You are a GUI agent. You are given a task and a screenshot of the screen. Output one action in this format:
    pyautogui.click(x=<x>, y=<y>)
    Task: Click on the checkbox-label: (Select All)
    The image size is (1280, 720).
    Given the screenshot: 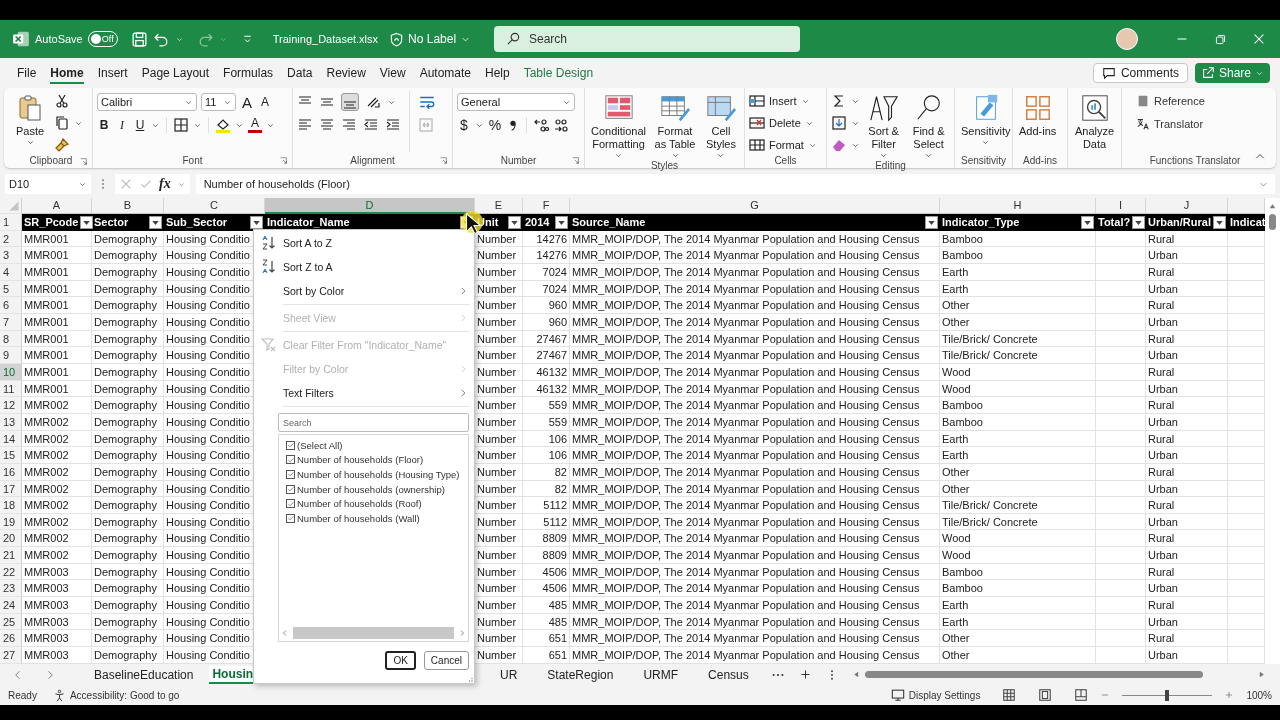 What is the action you would take?
    pyautogui.click(x=320, y=445)
    